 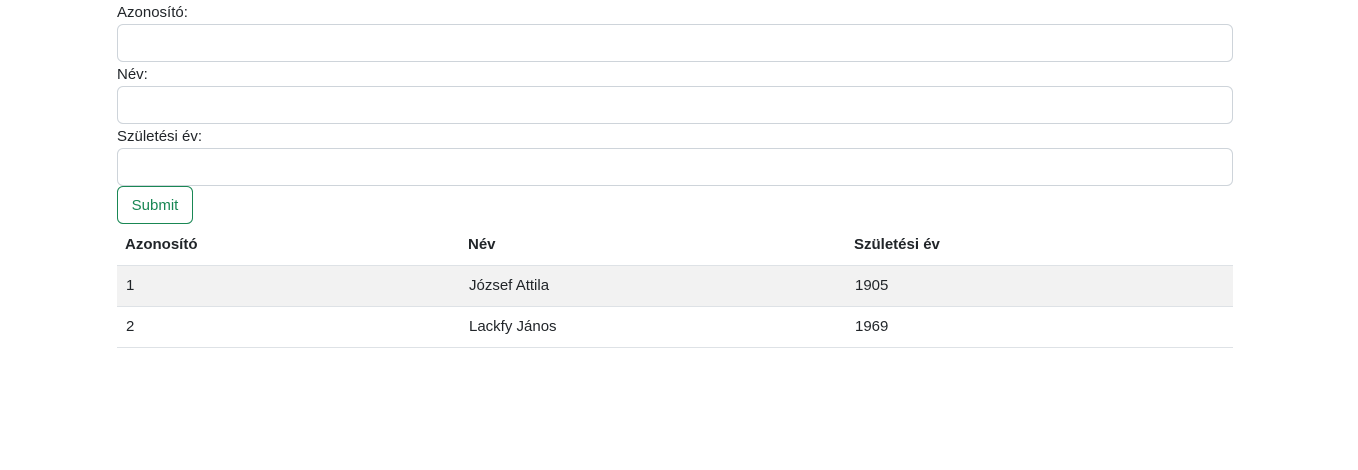 I want to click on header-row: Azonosító Név Születési év, so click(x=675, y=245).